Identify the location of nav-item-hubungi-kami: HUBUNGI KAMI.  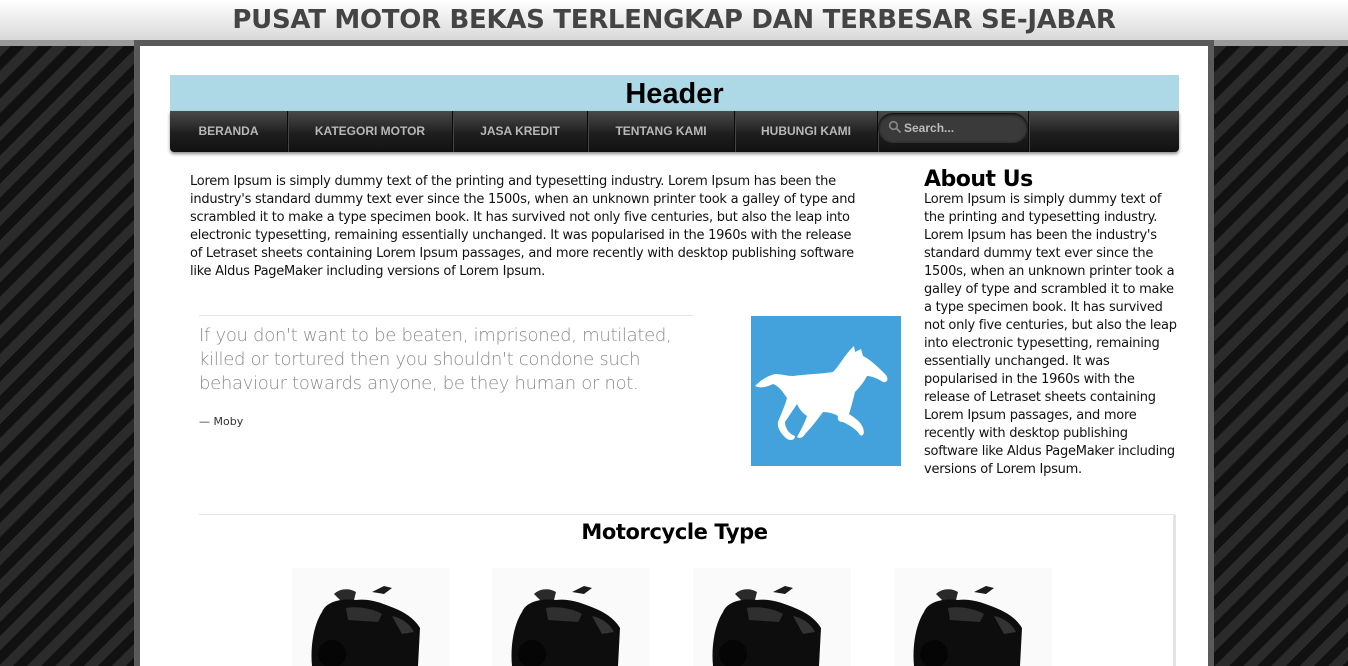
(806, 131).